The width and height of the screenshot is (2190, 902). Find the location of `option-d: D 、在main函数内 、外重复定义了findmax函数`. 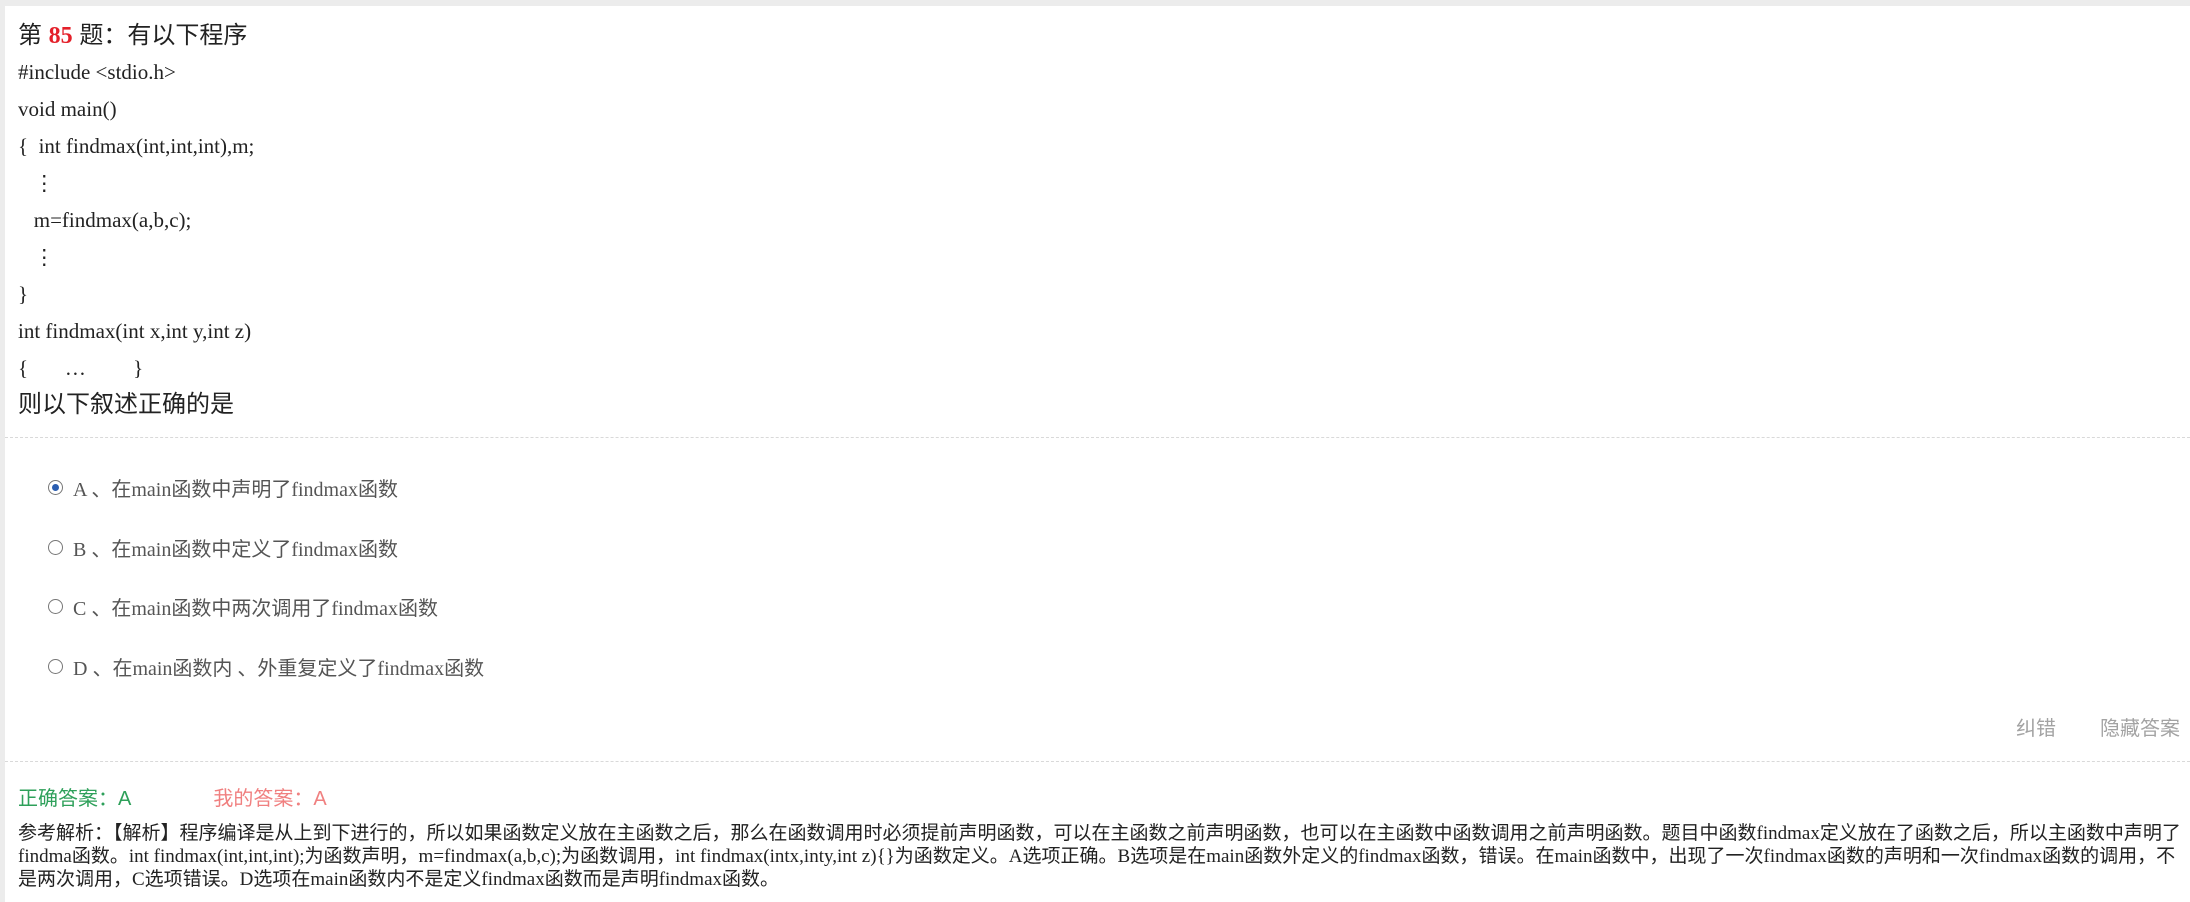

option-d: D 、在main函数内 、外重复定义了findmax函数 is located at coordinates (266, 667).